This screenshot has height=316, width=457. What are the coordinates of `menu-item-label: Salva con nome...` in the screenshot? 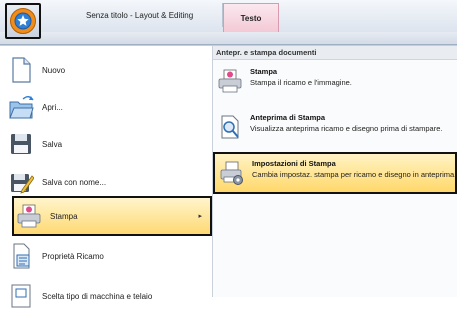 It's located at (74, 182).